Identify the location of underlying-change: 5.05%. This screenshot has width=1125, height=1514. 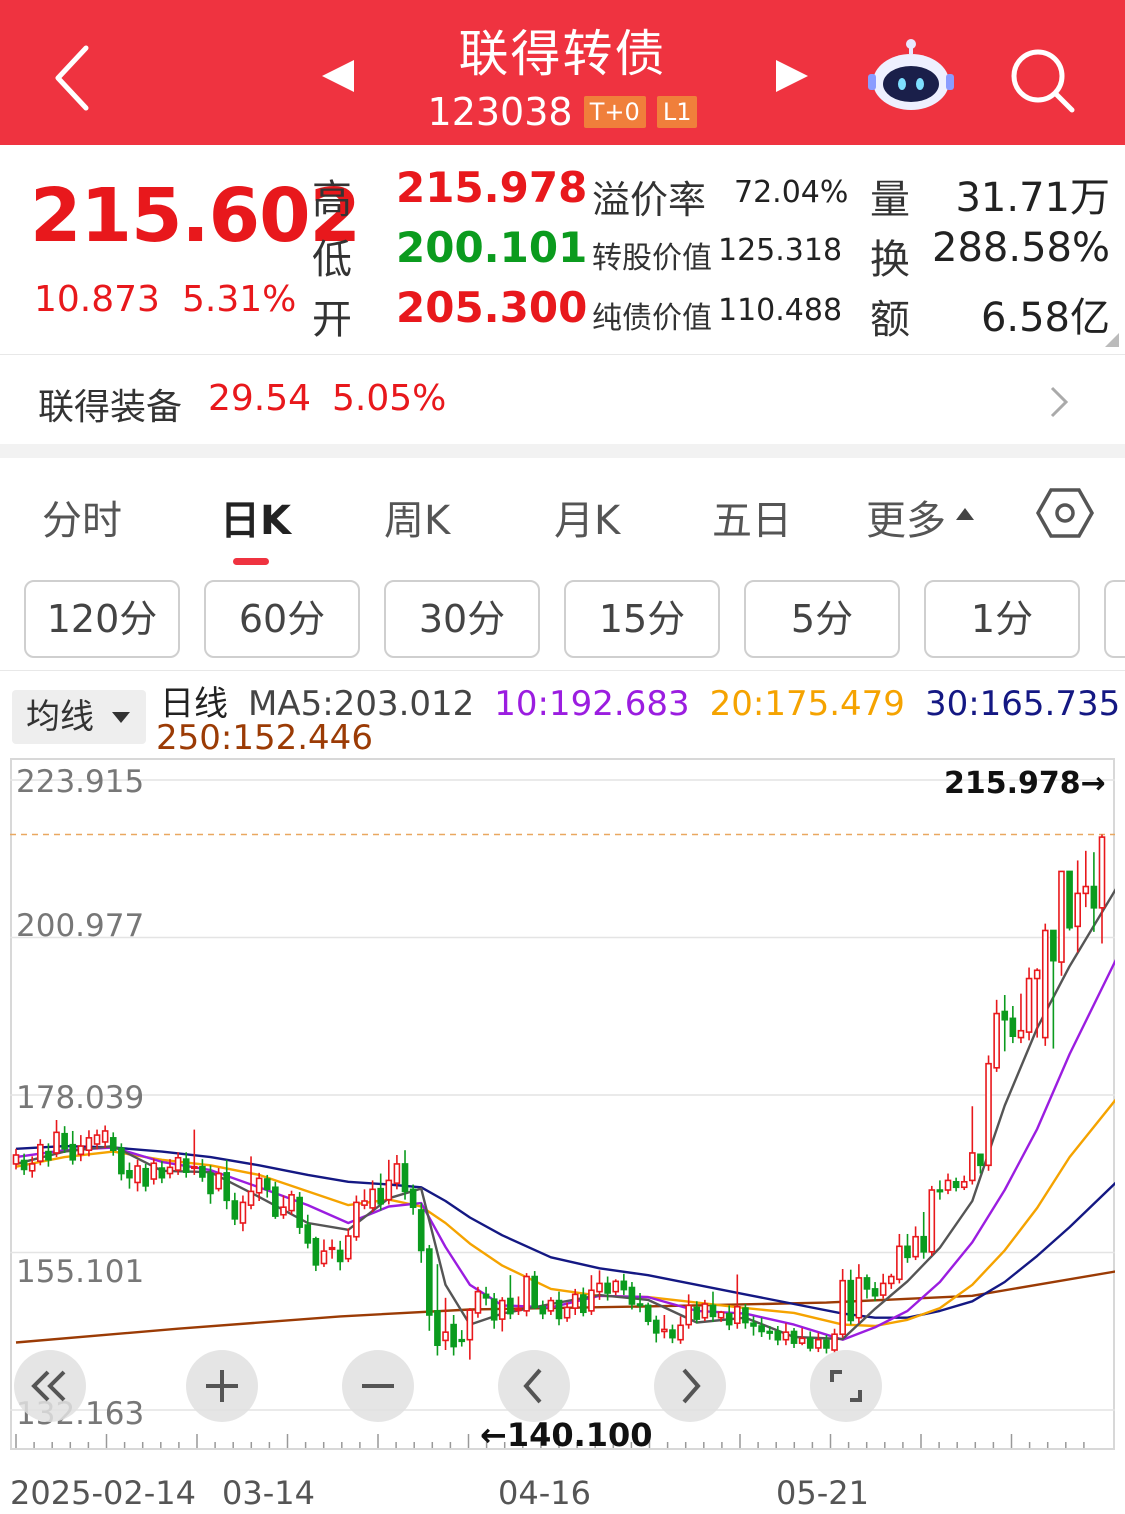
(389, 398).